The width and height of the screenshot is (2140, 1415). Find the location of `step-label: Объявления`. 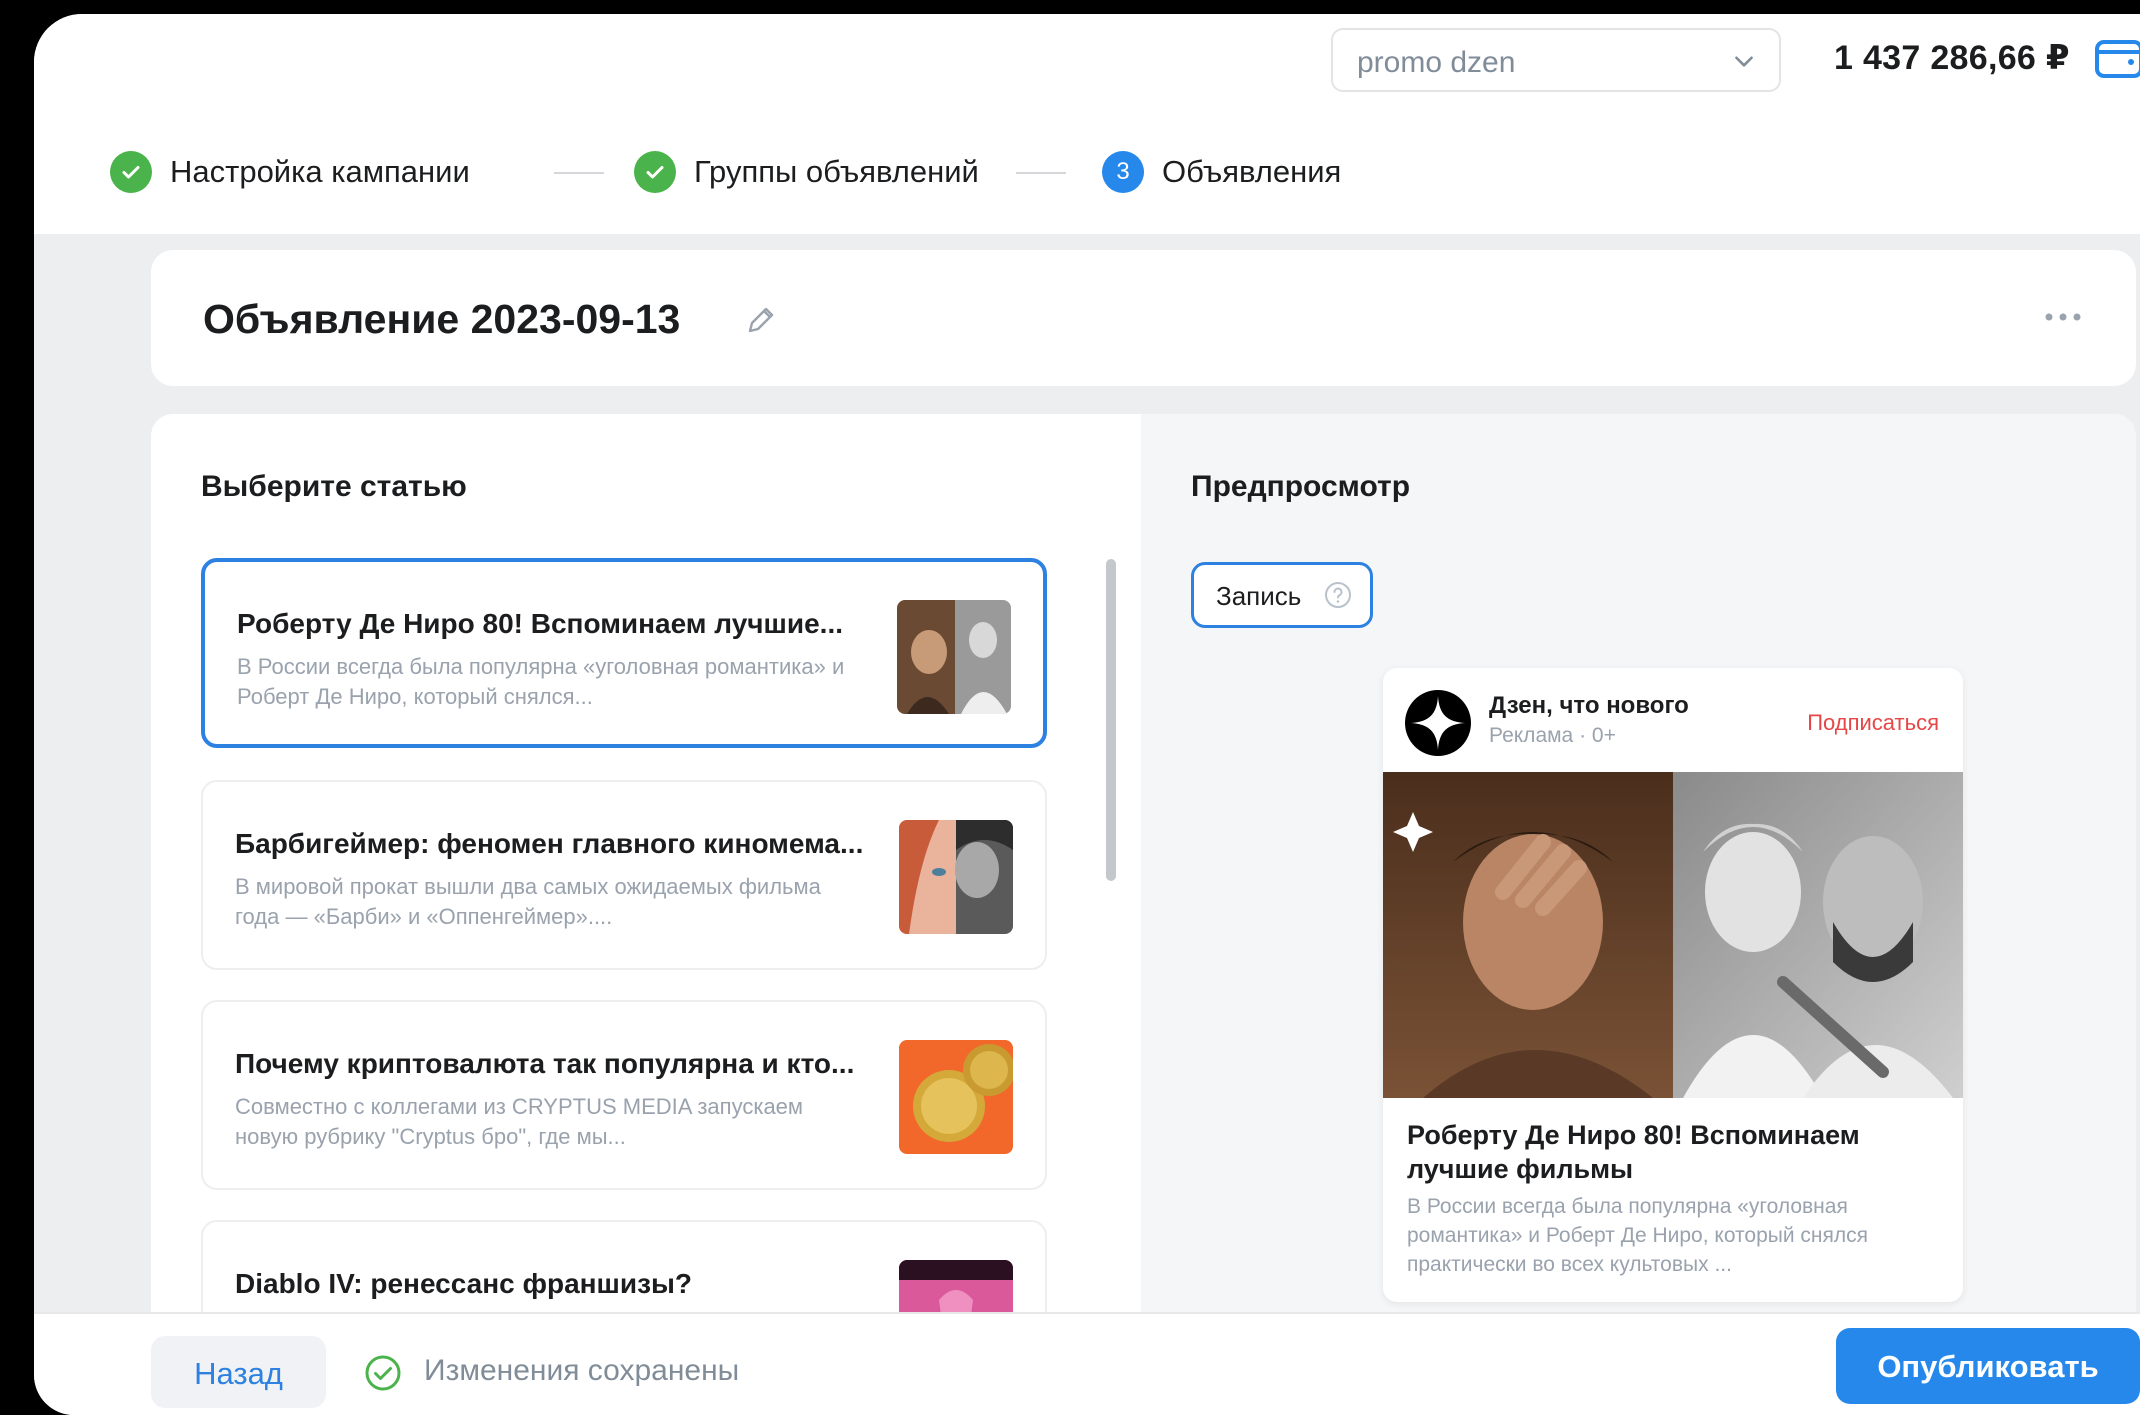

step-label: Объявления is located at coordinates (1252, 171).